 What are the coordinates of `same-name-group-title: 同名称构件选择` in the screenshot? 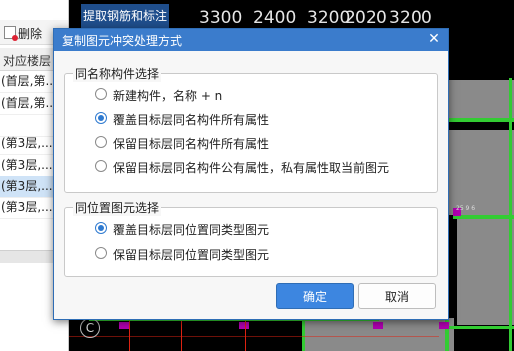 It's located at (117, 73).